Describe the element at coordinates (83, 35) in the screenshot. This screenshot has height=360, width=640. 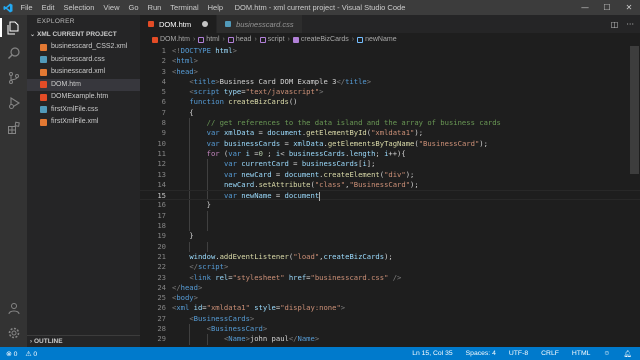
I see `project-folder-header: ⌄ XML CURRENT PROJECT` at that location.